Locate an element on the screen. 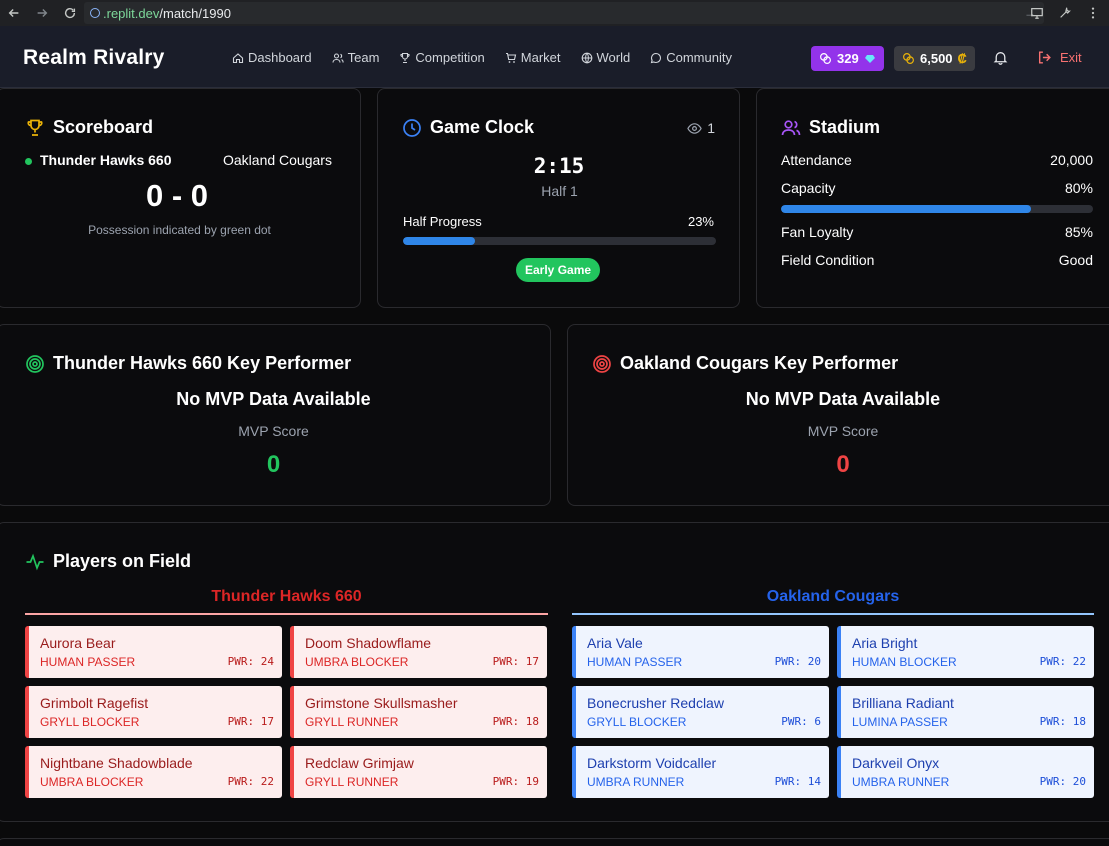 This screenshot has height=846, width=1109. player-role: HUMAN BLOCKER is located at coordinates (904, 662).